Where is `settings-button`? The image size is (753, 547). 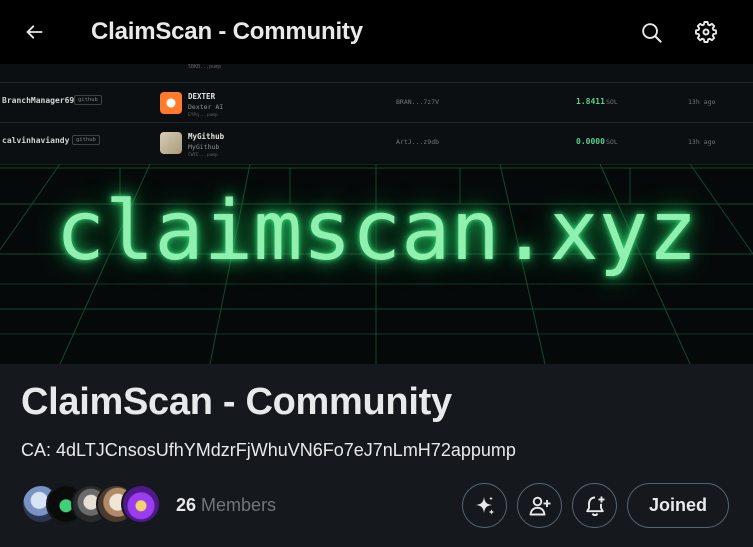
settings-button is located at coordinates (706, 32).